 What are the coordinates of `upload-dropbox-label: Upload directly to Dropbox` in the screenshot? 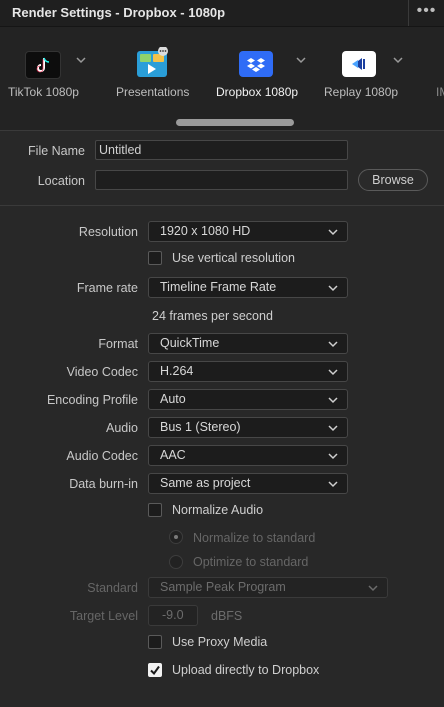 It's located at (246, 670).